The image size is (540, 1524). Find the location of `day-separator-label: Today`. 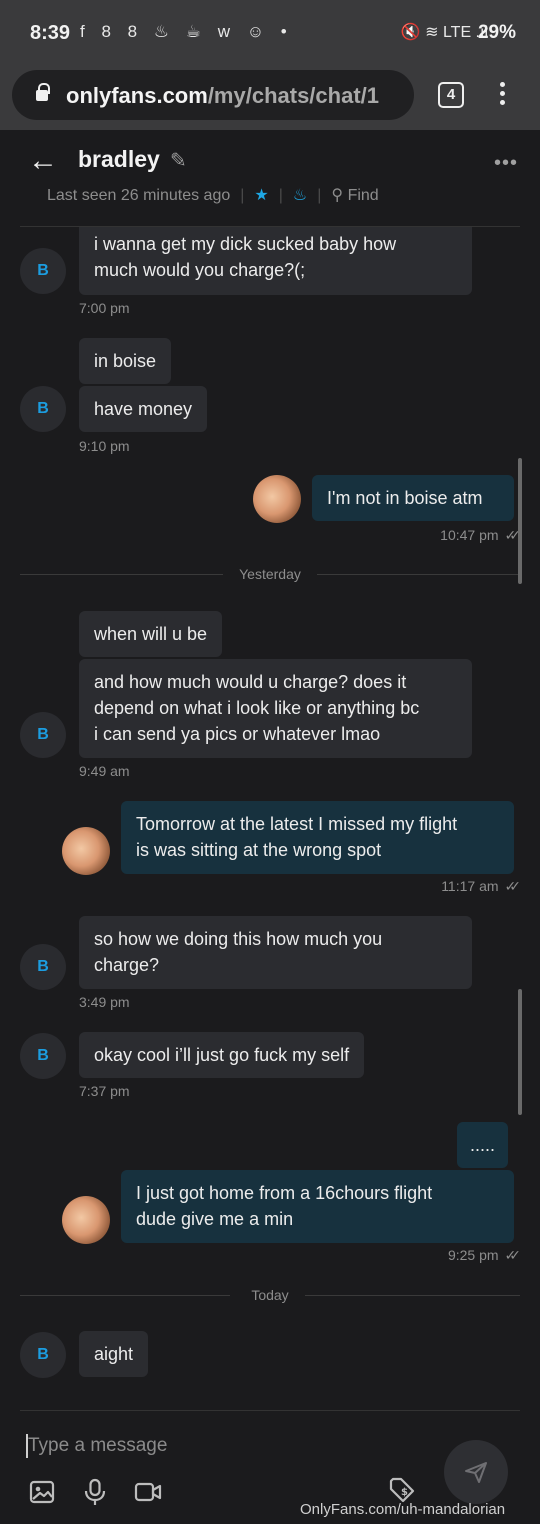

day-separator-label: Today is located at coordinates (270, 1295).